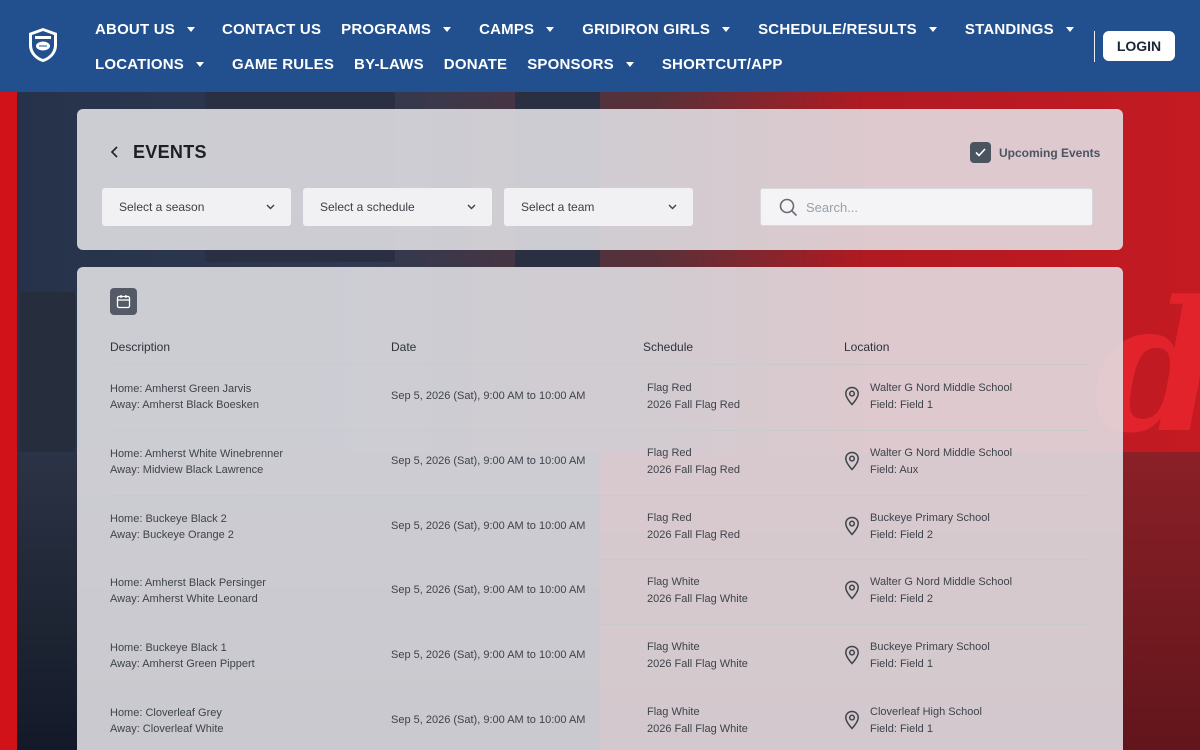 The height and width of the screenshot is (750, 1200). I want to click on location-field: Field: Field 2, so click(901, 599).